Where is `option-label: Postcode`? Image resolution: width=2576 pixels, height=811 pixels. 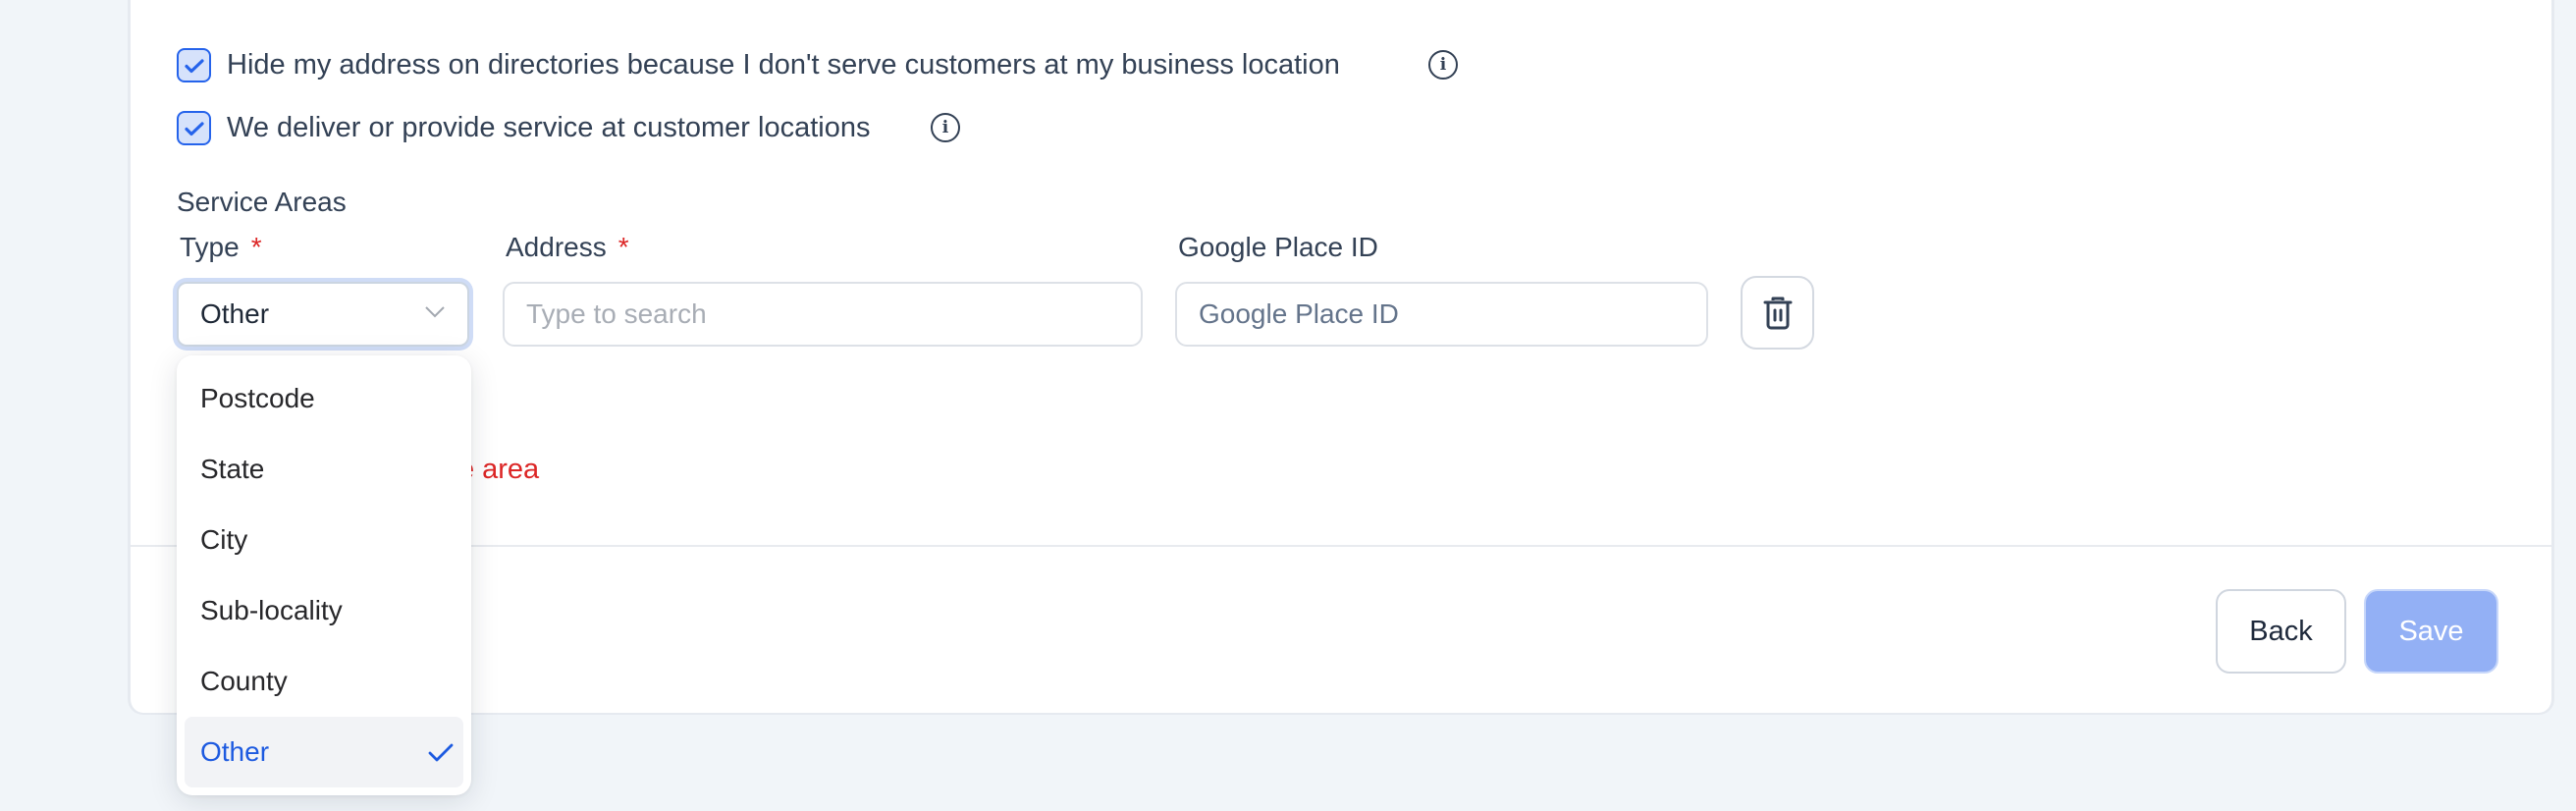
option-label: Postcode is located at coordinates (257, 398).